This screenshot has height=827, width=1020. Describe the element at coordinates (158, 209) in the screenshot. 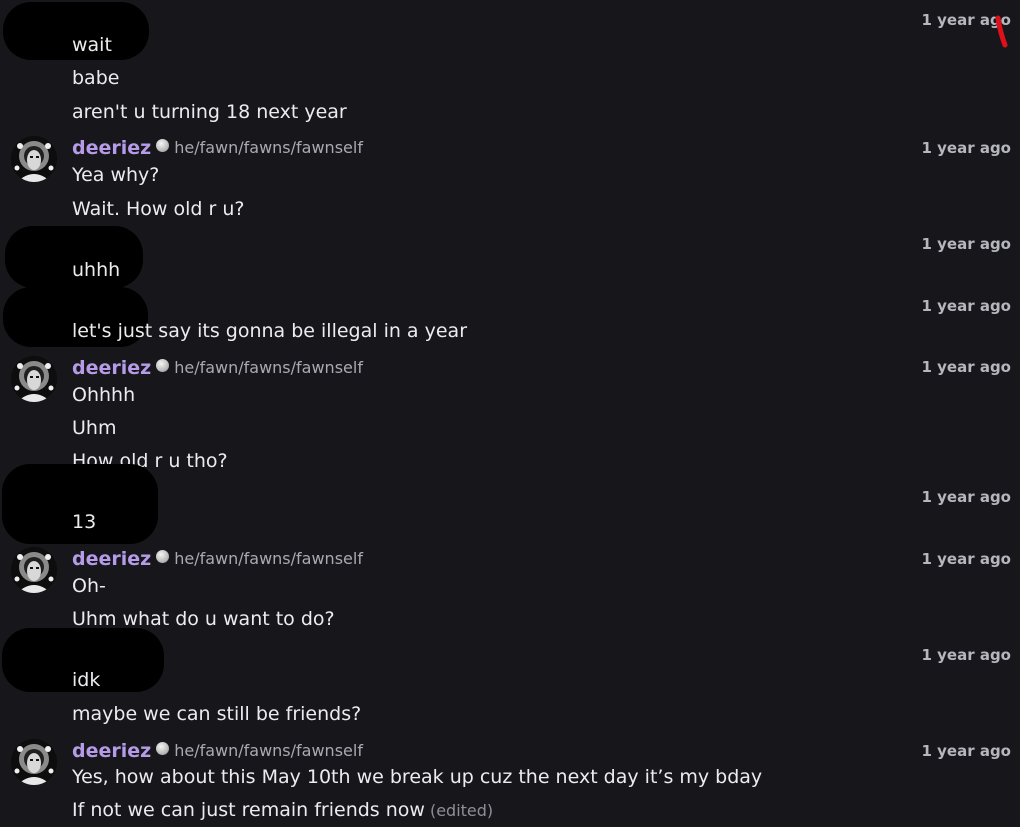

I see `message-text: Wait. How old r u?` at that location.